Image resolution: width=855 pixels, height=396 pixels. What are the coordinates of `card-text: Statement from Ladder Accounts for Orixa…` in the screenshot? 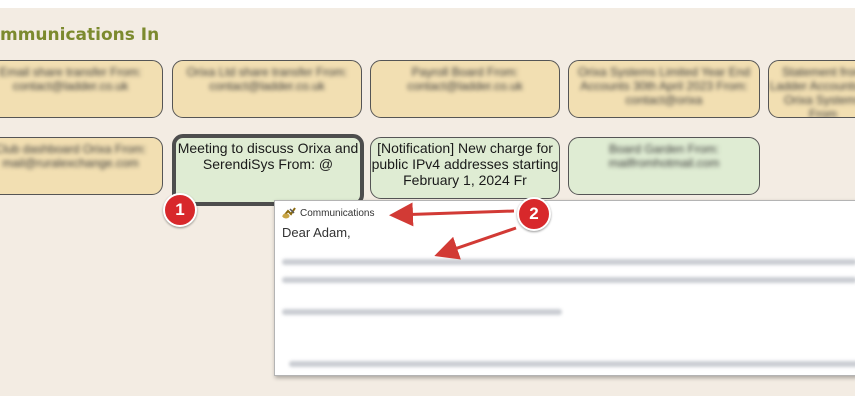 It's located at (812, 91).